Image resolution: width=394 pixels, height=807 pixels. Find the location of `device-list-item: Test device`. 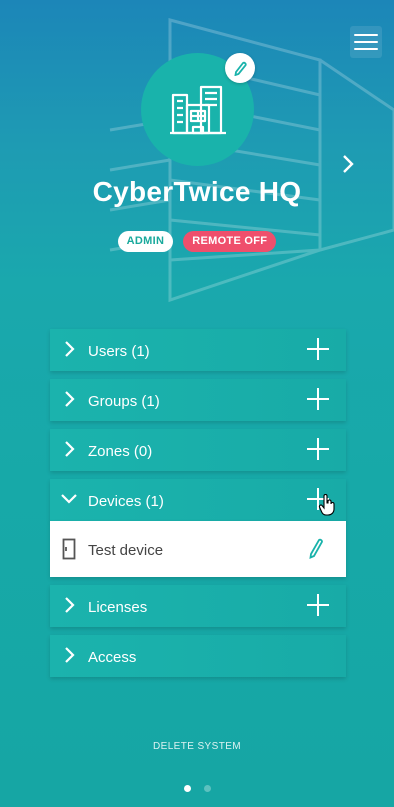

device-list-item: Test device is located at coordinates (198, 549).